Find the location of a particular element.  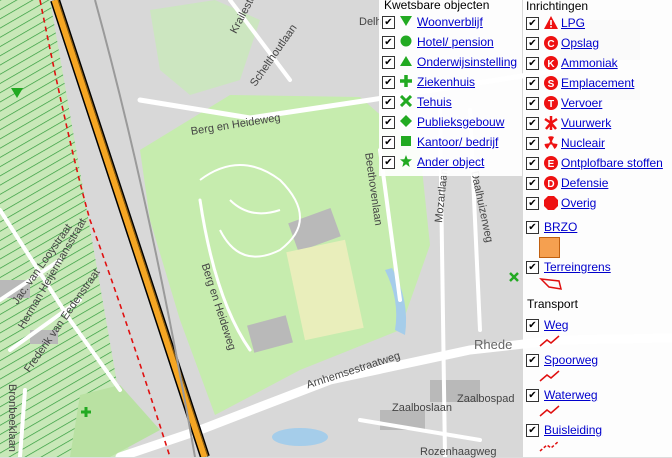

circle-icon is located at coordinates (407, 42).